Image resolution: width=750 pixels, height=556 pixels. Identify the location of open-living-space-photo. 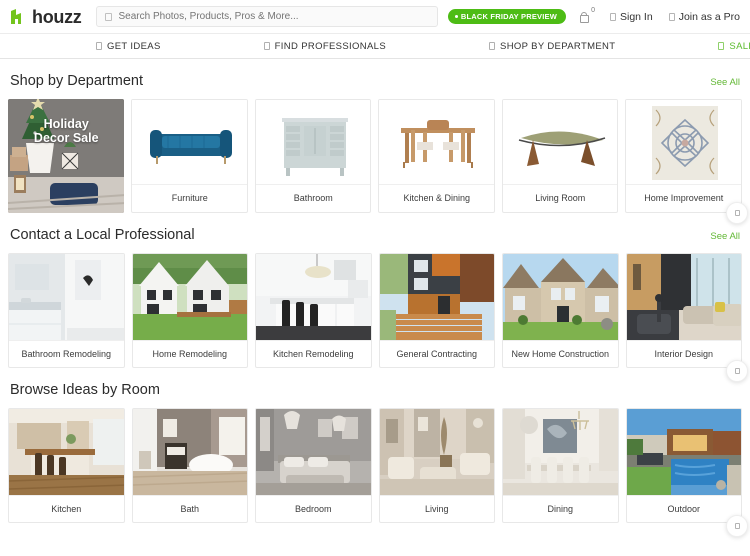
(683, 297).